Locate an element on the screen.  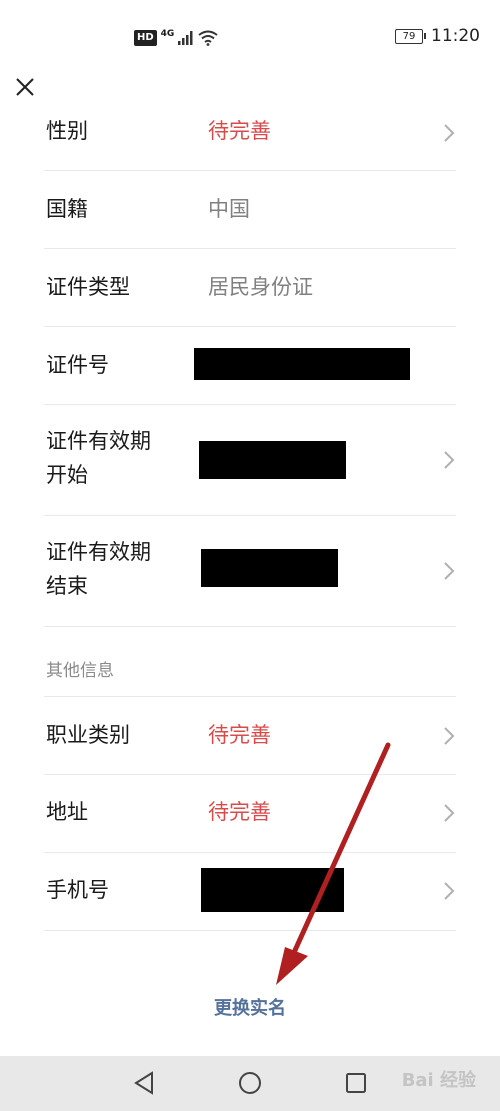
row-label: 证件号 is located at coordinates (77, 365).